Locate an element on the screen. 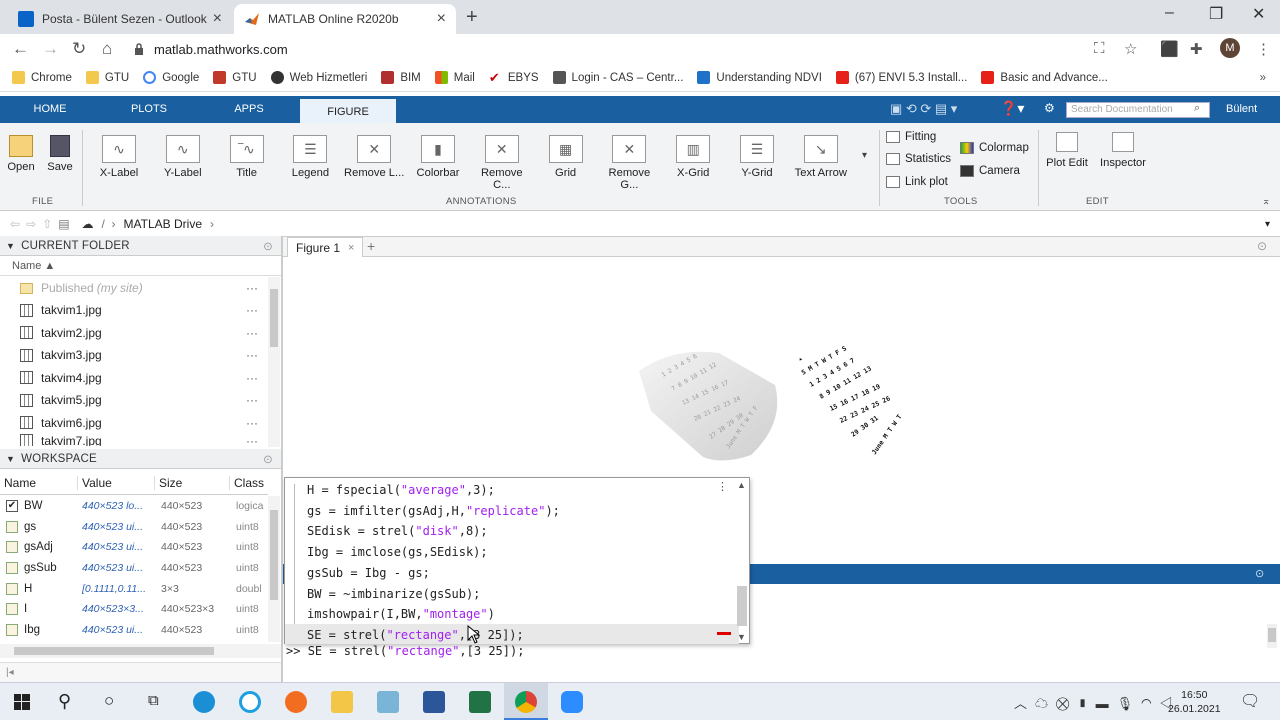 This screenshot has width=1280, height=720. fitting-button: Fitting is located at coordinates (911, 137).